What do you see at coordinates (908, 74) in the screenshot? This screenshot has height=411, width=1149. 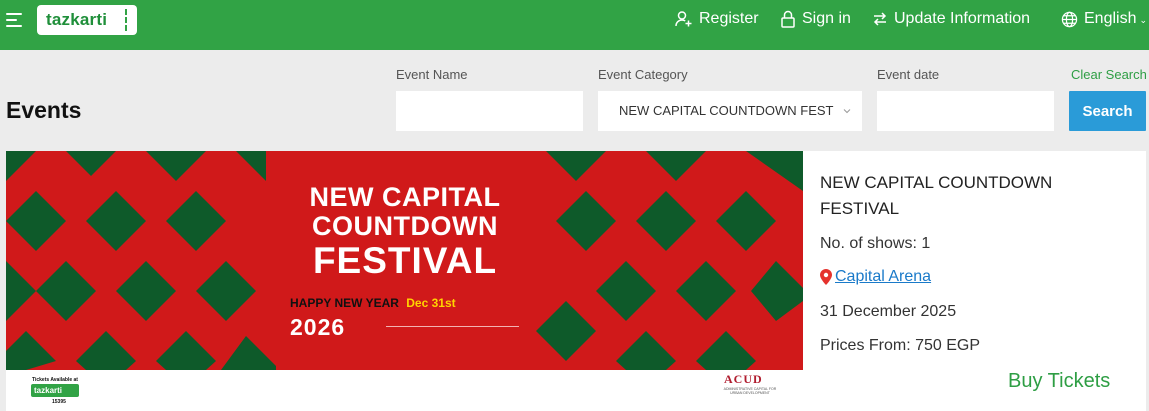 I see `event-date-label: Event date` at bounding box center [908, 74].